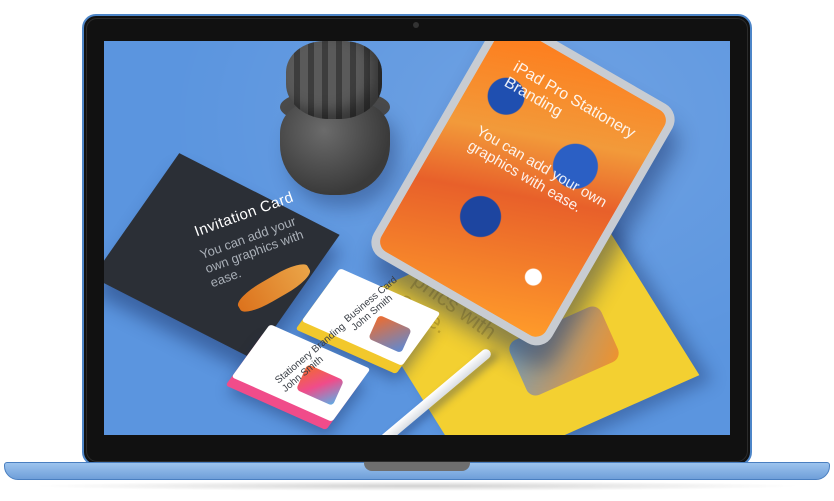 This screenshot has width=834, height=501. I want to click on cactus, so click(334, 80).